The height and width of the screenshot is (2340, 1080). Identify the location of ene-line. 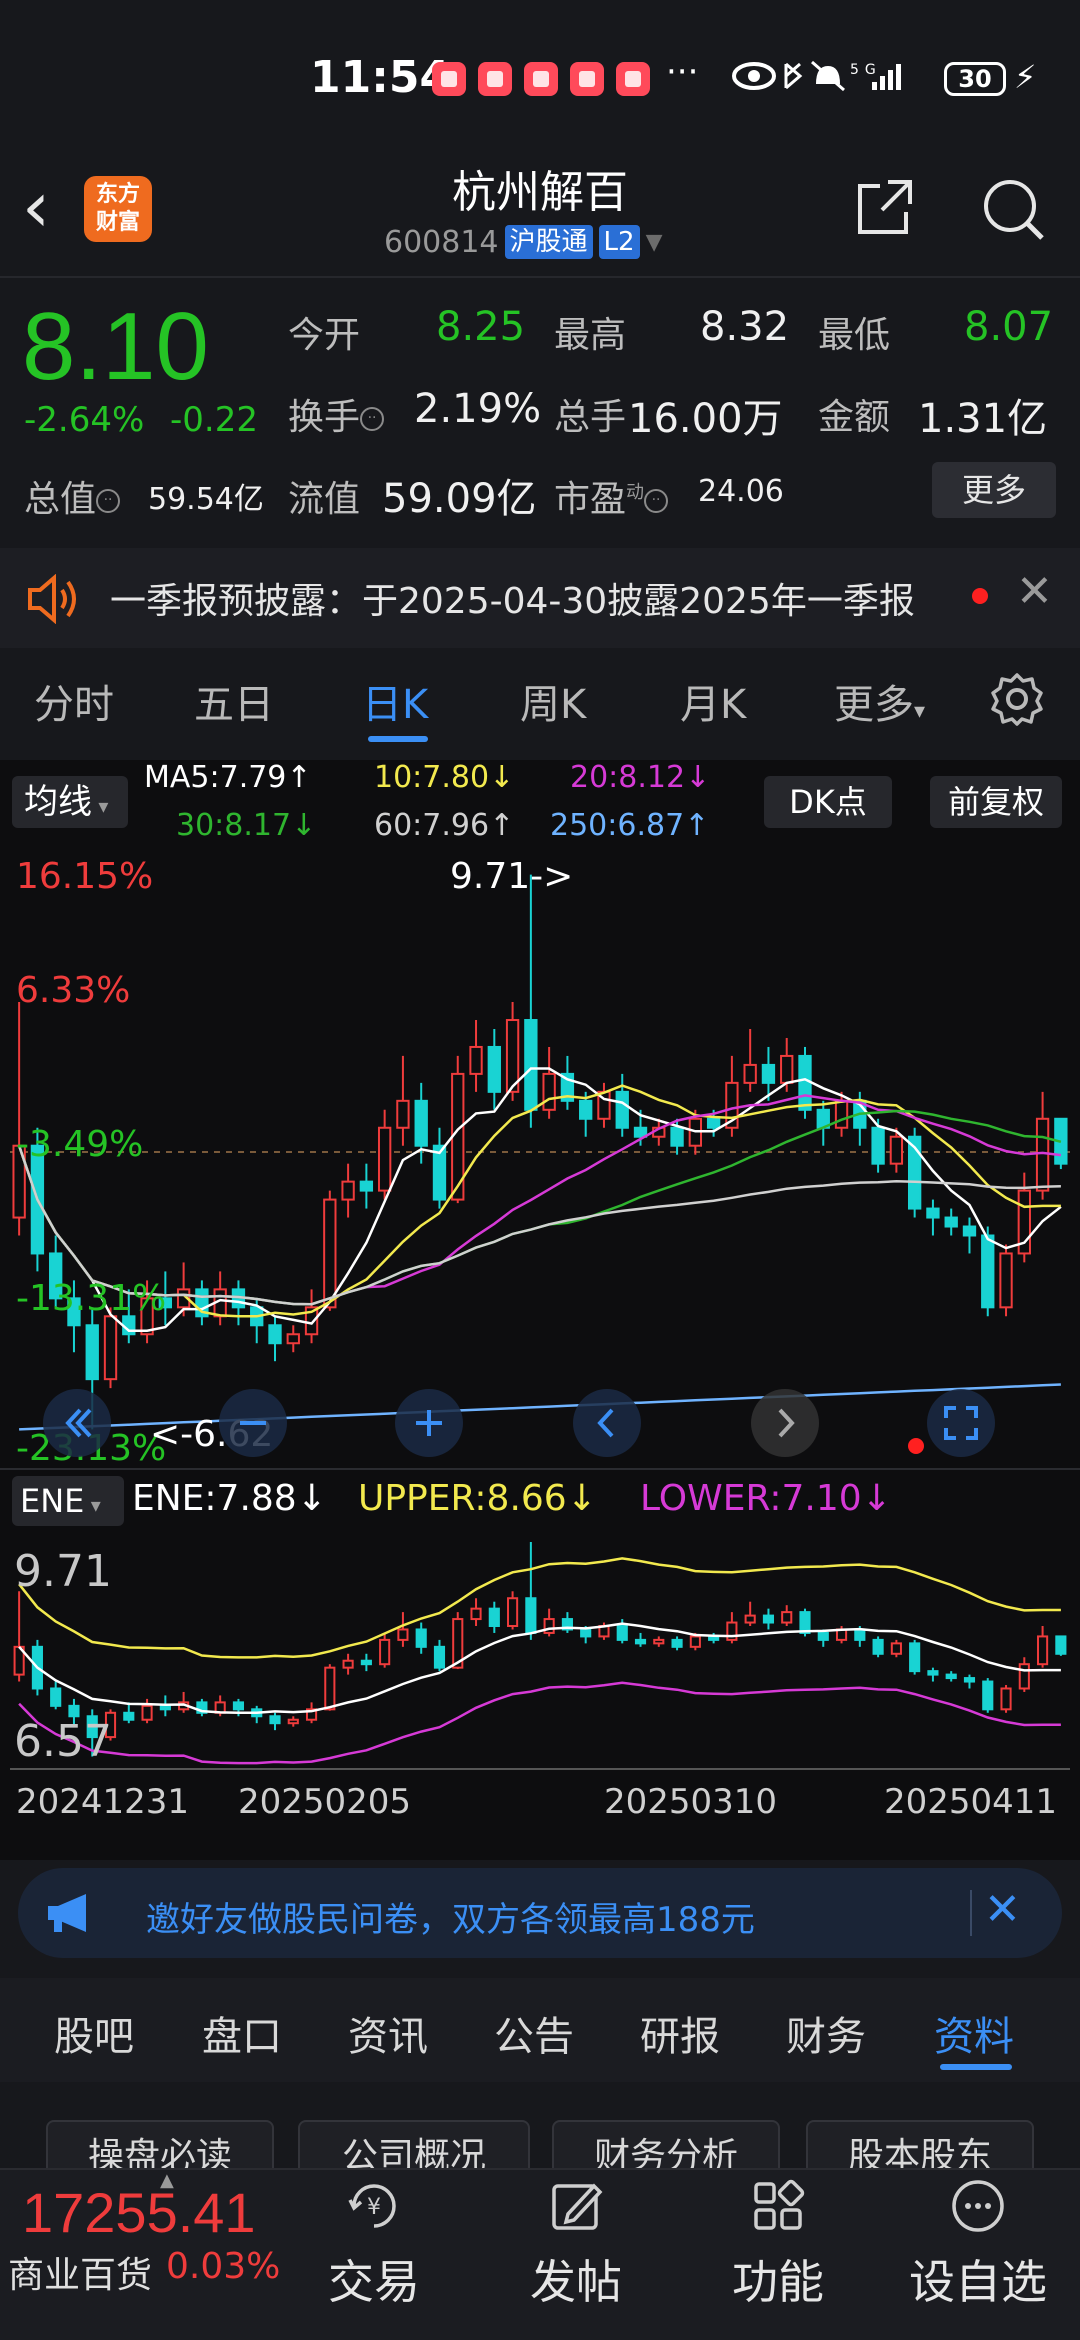
(539, 1668).